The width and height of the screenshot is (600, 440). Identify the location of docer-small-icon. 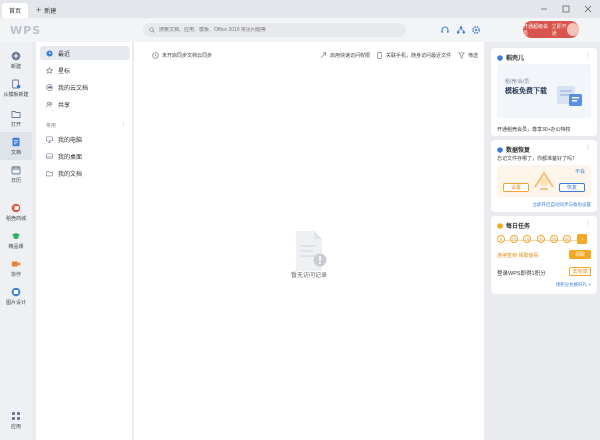
(500, 57).